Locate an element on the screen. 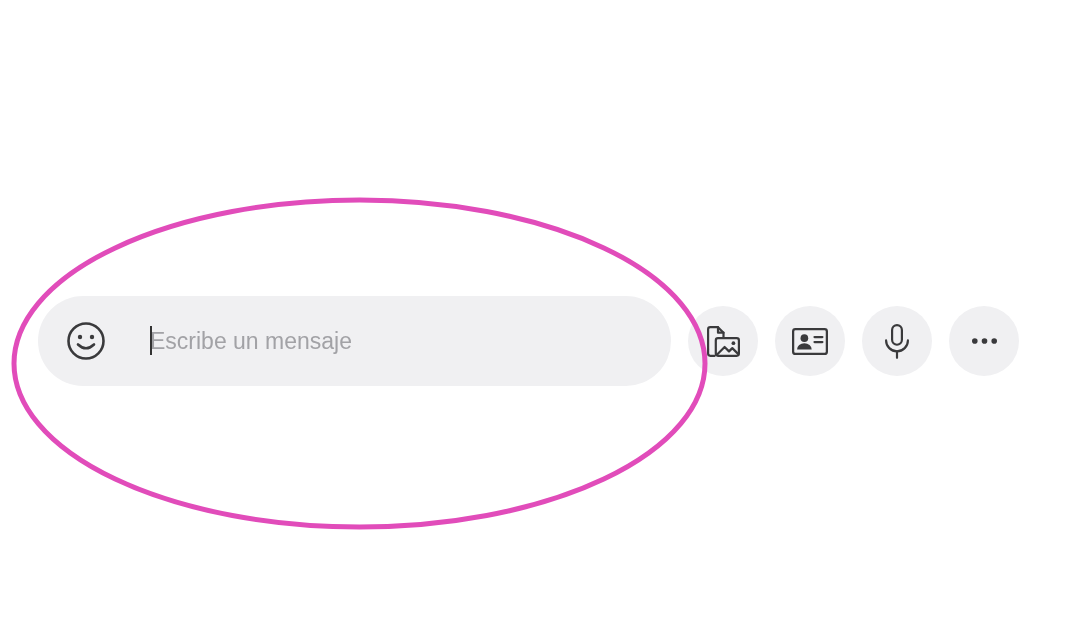 This screenshot has height=620, width=1085. message-composer: Escribe un mensaje is located at coordinates (354, 341).